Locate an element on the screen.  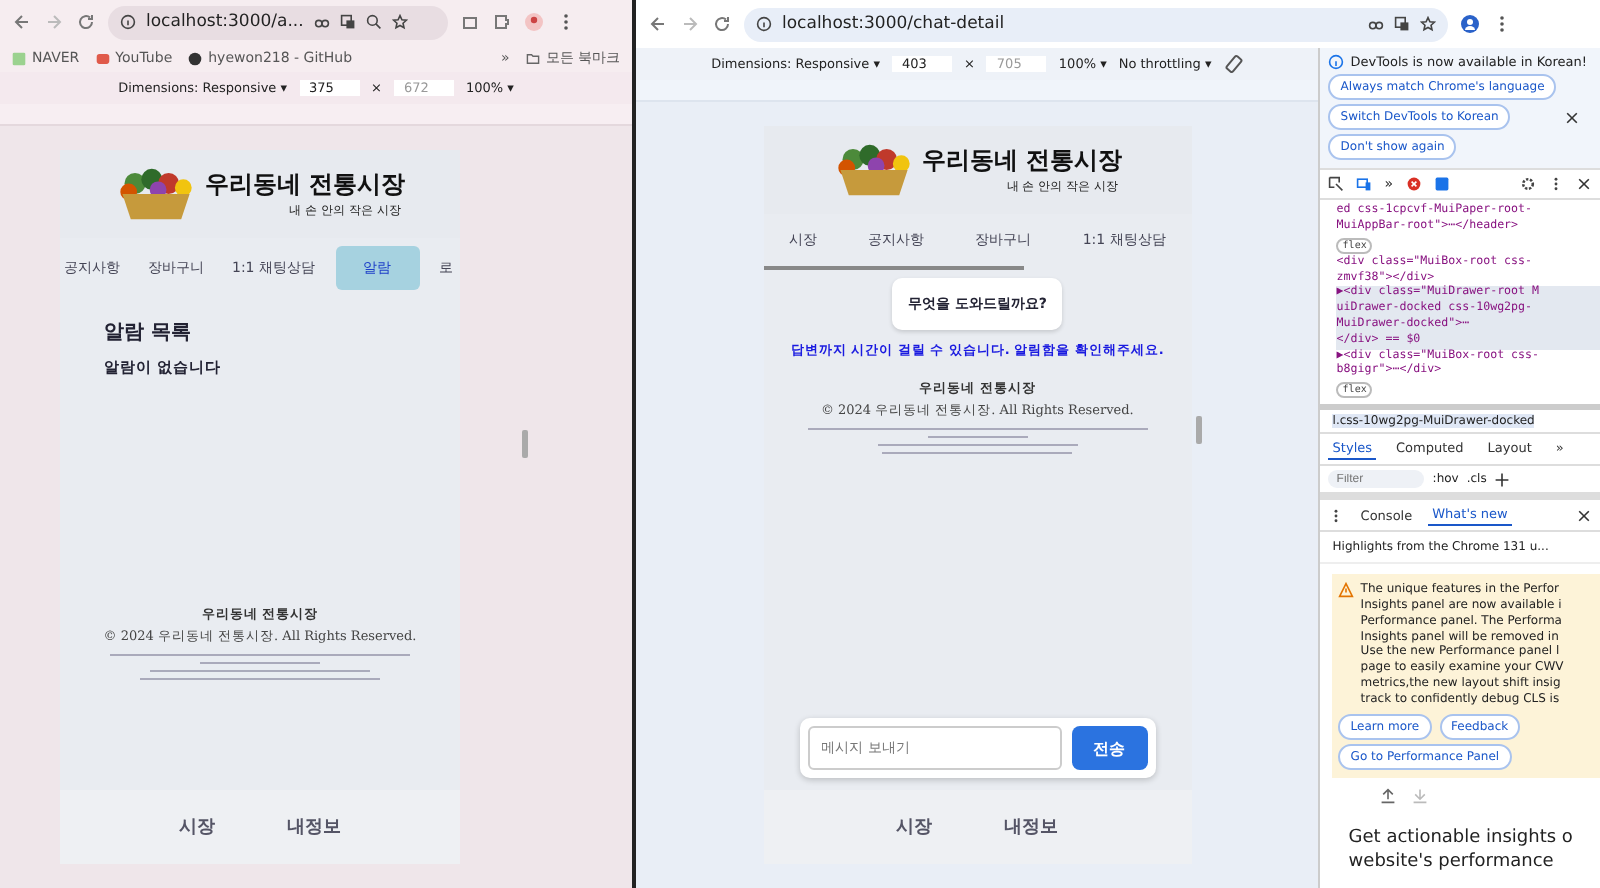
warning-icon is located at coordinates (1346, 590).